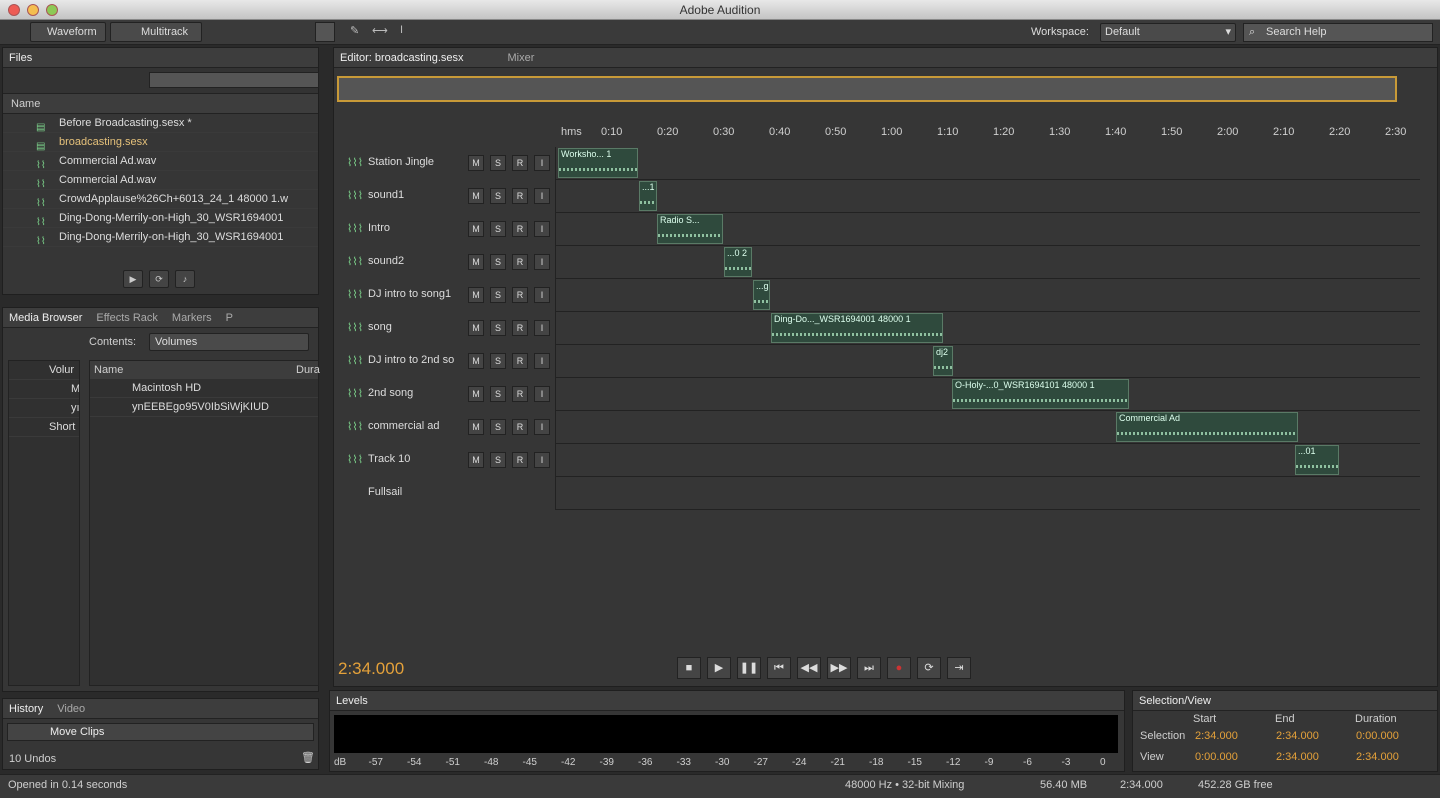  I want to click on view-start: 0:00.000, so click(1216, 757).